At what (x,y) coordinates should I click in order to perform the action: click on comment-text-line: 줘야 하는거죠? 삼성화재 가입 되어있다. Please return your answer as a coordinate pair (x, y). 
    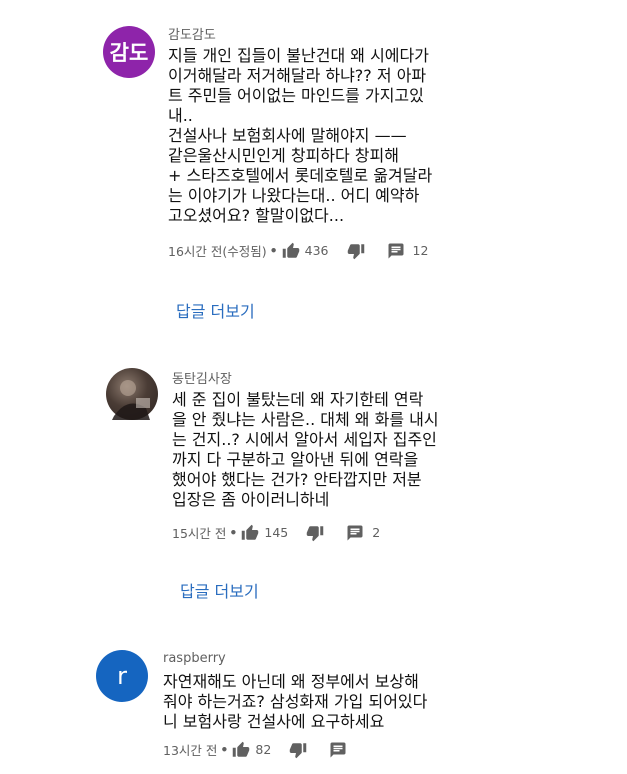
    Looking at the image, I should click on (295, 701).